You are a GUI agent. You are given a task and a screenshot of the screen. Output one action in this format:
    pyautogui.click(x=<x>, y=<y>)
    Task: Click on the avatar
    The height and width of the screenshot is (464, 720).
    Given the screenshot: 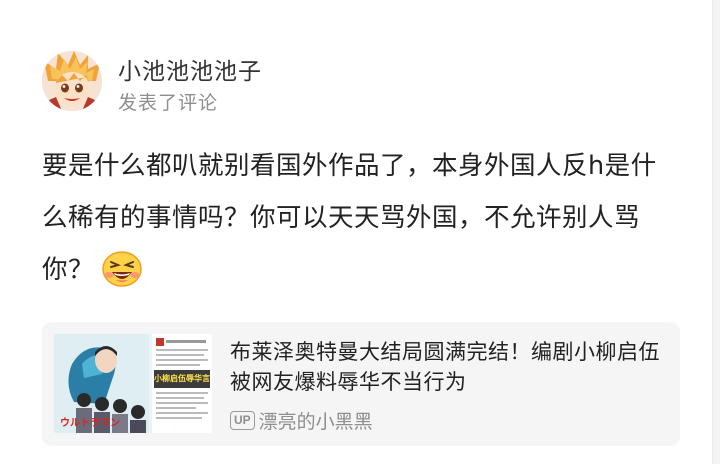 What is the action you would take?
    pyautogui.click(x=72, y=81)
    